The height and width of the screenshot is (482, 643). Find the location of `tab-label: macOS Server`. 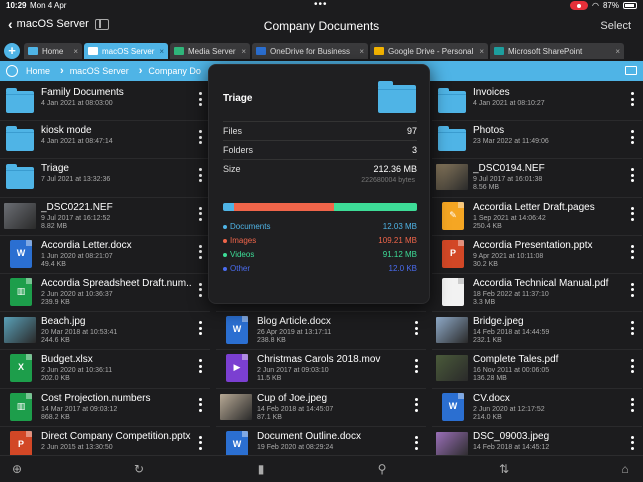

tab-label: macOS Server is located at coordinates (128, 51).